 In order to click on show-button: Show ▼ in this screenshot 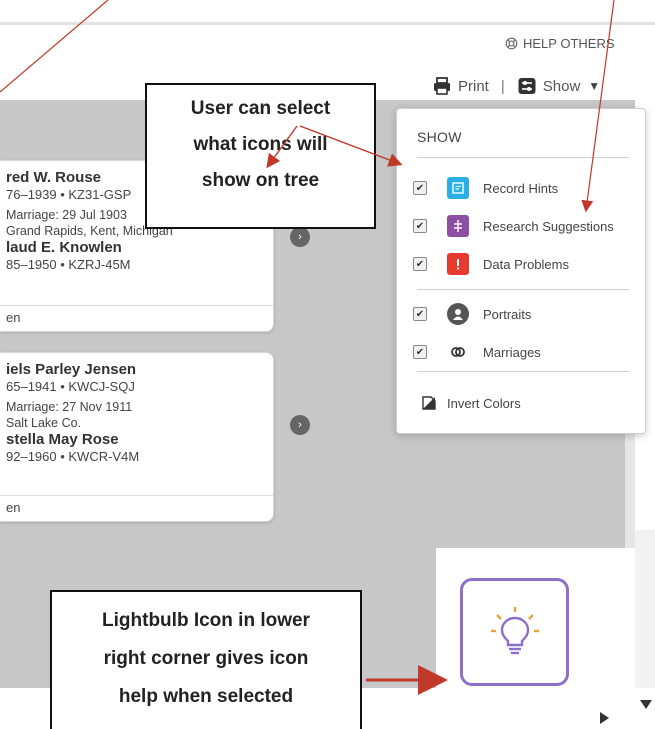, I will do `click(558, 86)`.